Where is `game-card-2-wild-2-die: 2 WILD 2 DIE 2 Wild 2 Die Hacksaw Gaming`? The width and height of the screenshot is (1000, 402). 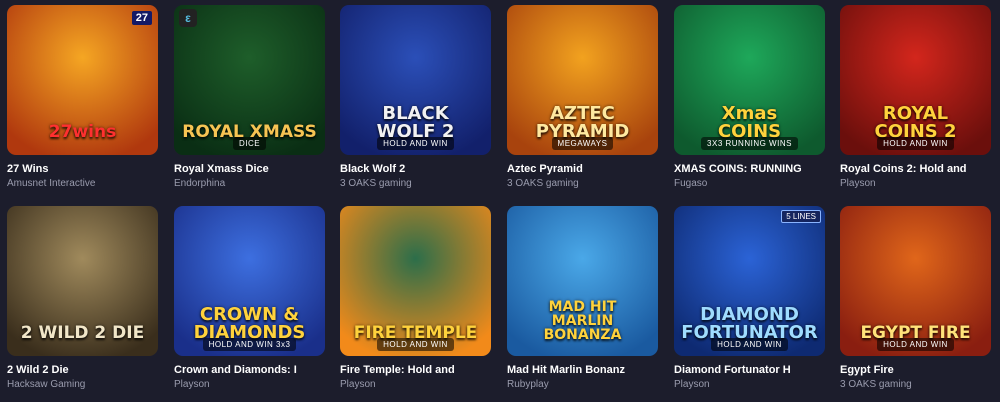
game-card-2-wild-2-die: 2 WILD 2 DIE 2 Wild 2 Die Hacksaw Gaming is located at coordinates (82, 298).